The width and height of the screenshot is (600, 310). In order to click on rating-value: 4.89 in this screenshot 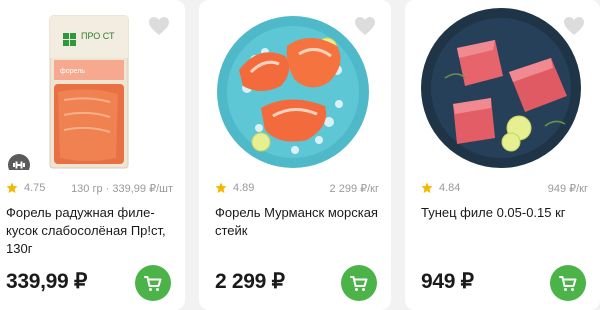, I will do `click(244, 188)`.